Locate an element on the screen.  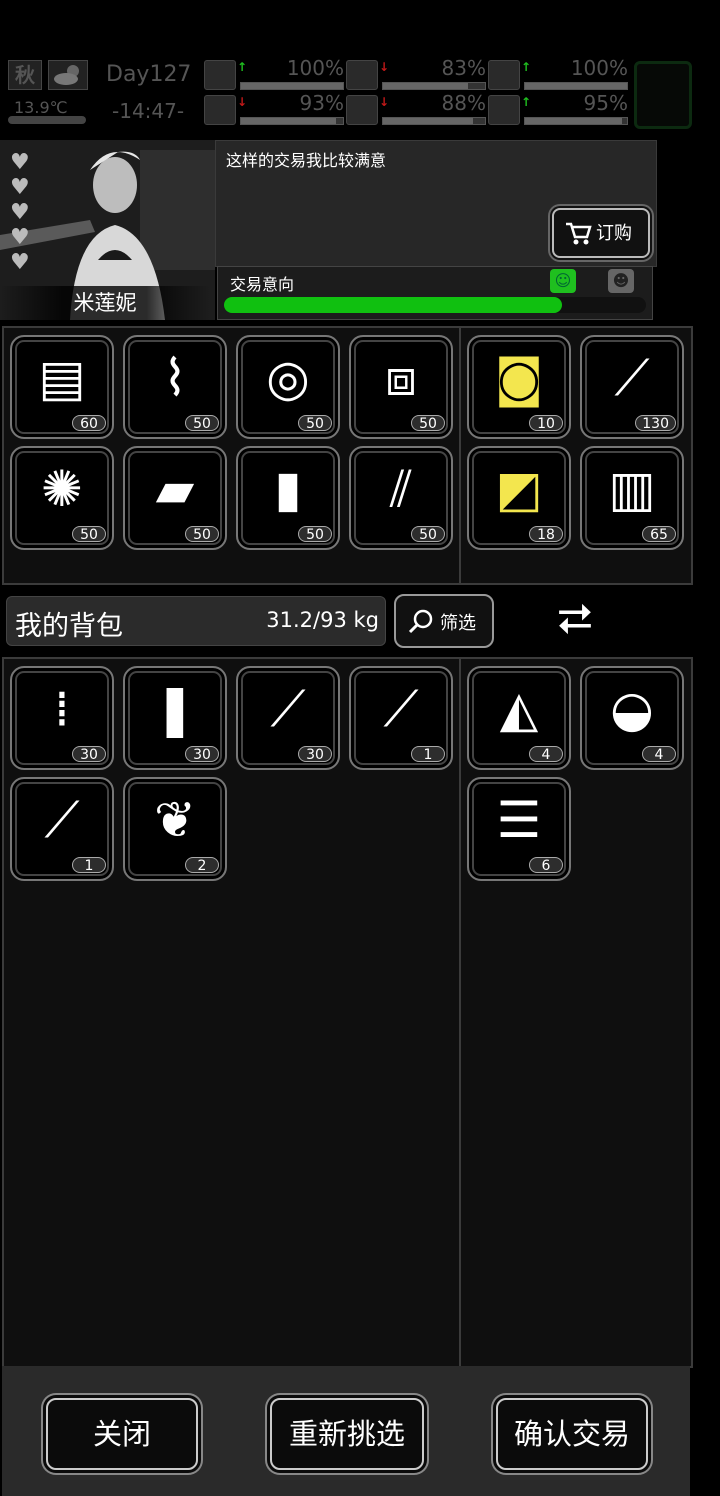
status-meter-value: 83% is located at coordinates (463, 68).